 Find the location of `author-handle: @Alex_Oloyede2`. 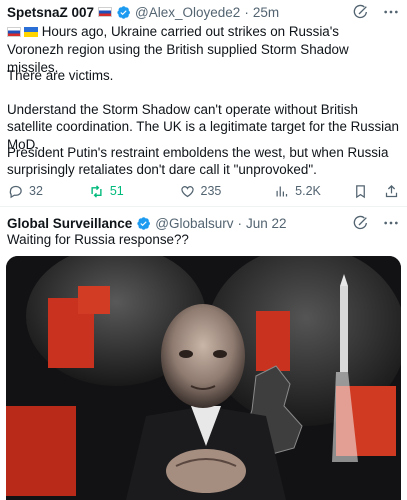

author-handle: @Alex_Oloyede2 is located at coordinates (187, 12).